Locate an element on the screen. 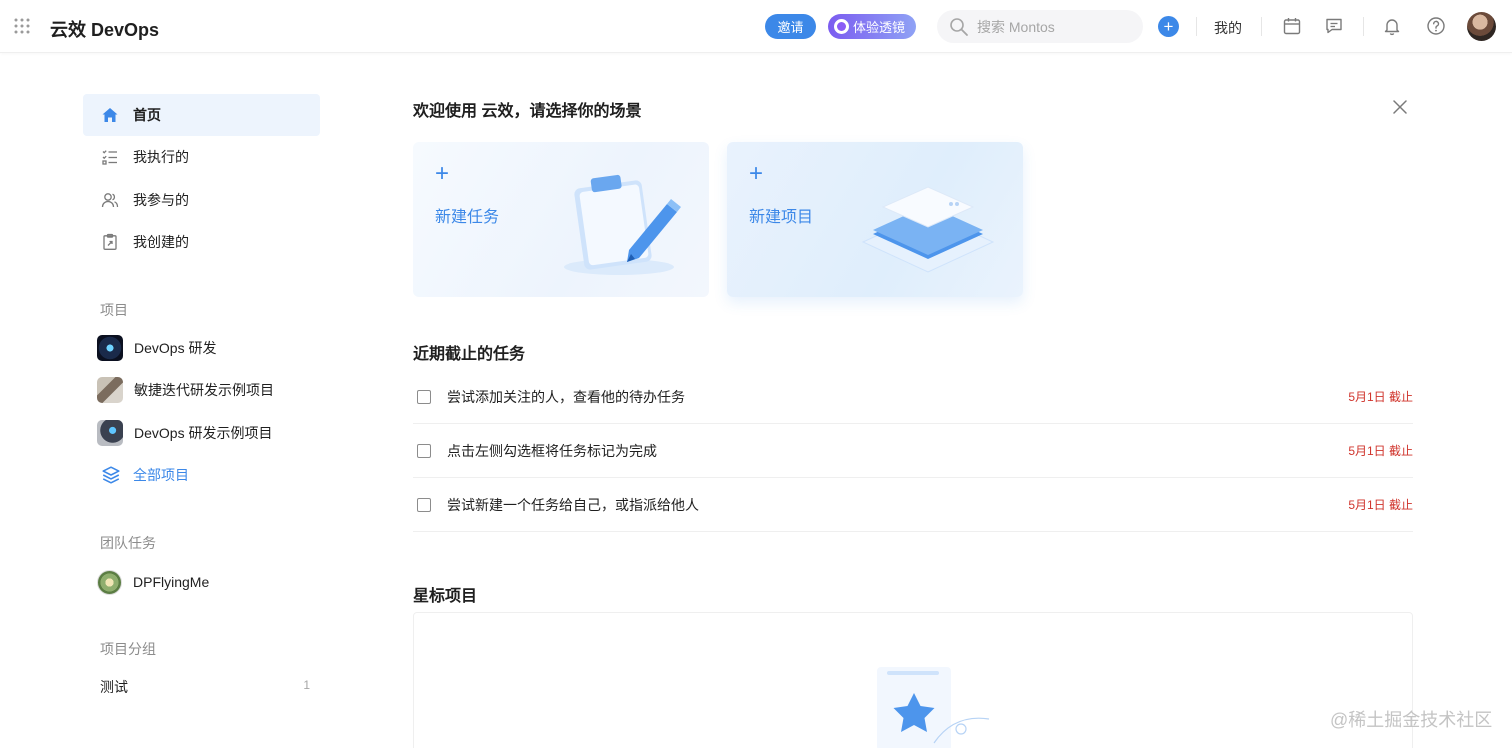 The height and width of the screenshot is (748, 1512). project-item: DevOps 研发 is located at coordinates (201, 348).